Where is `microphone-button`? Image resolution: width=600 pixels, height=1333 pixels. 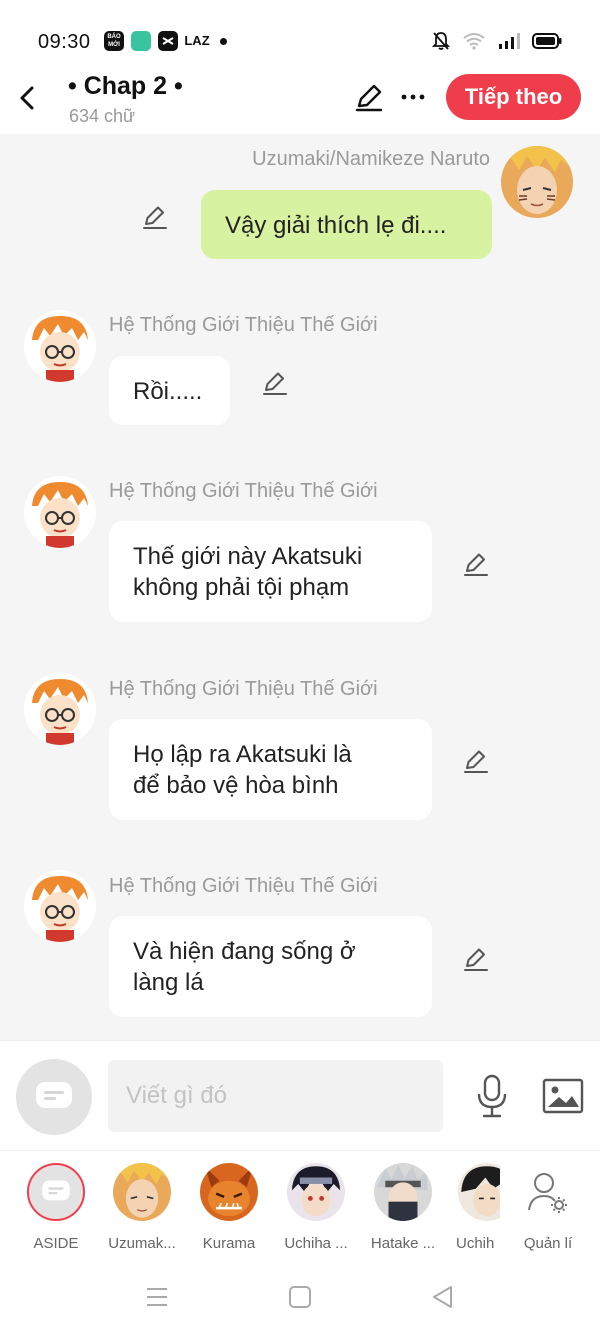 microphone-button is located at coordinates (492, 1096).